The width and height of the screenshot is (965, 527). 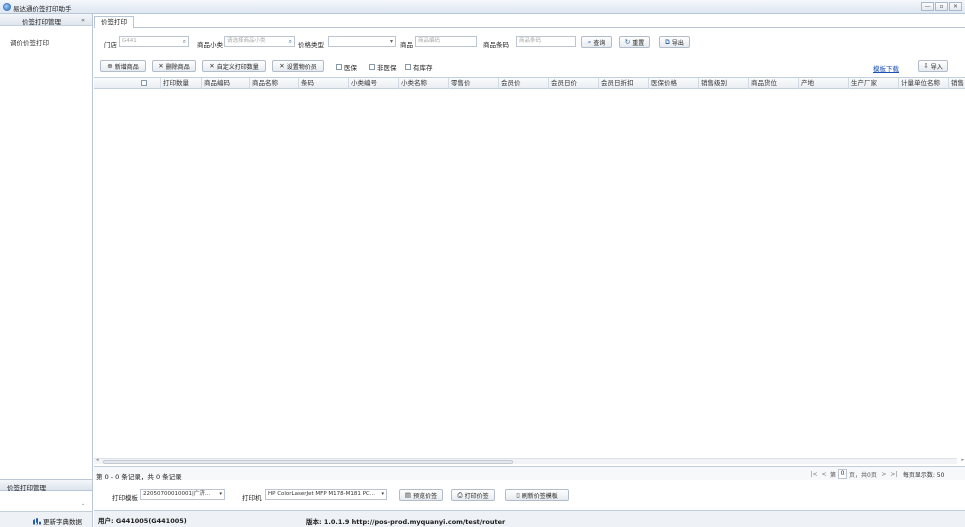 I want to click on medical-insurance-label: 医保, so click(x=350, y=68).